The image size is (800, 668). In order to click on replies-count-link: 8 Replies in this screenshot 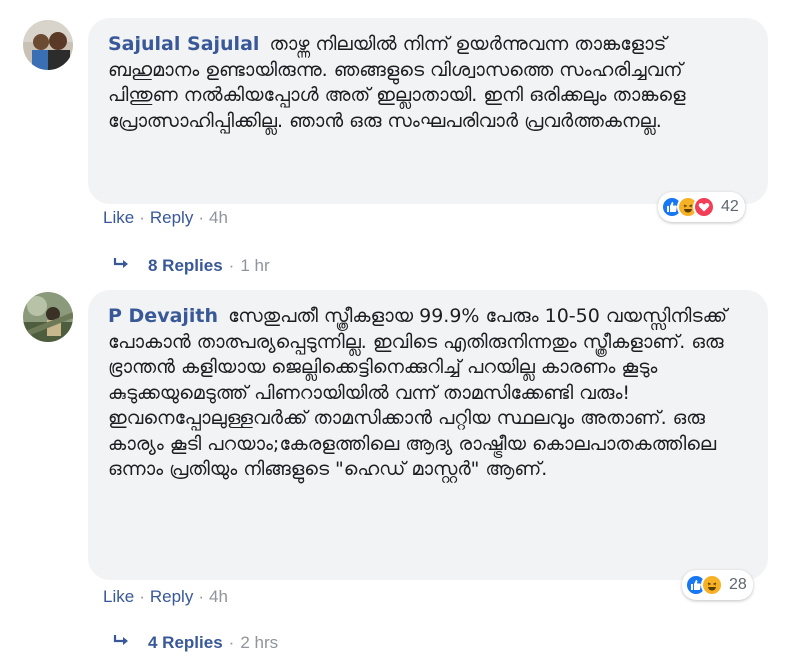, I will do `click(185, 266)`.